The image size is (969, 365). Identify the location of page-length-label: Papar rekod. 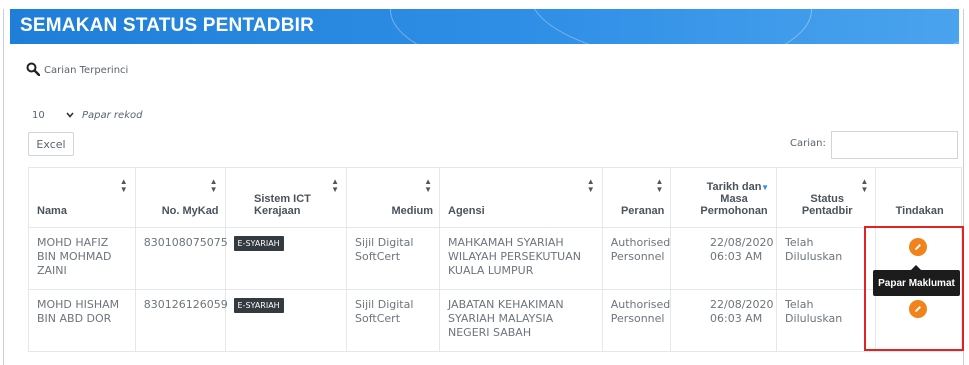
(112, 115).